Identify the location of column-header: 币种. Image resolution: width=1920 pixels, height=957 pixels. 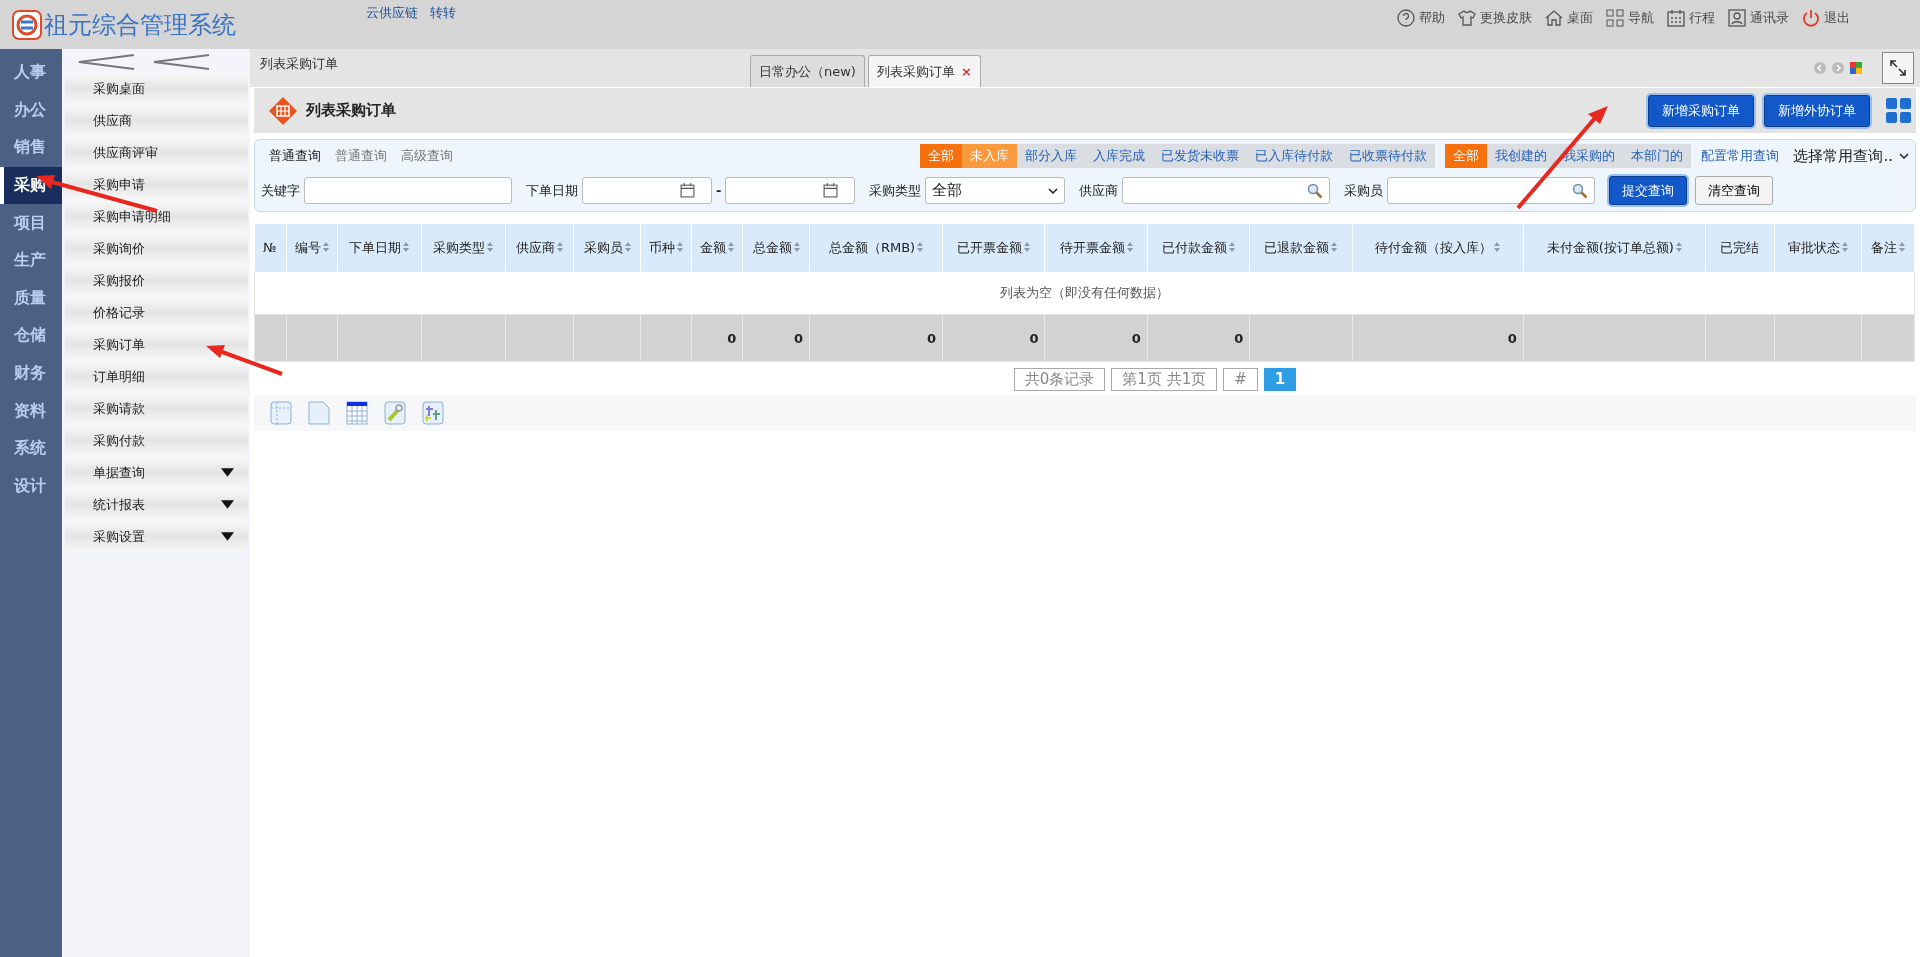
(666, 248).